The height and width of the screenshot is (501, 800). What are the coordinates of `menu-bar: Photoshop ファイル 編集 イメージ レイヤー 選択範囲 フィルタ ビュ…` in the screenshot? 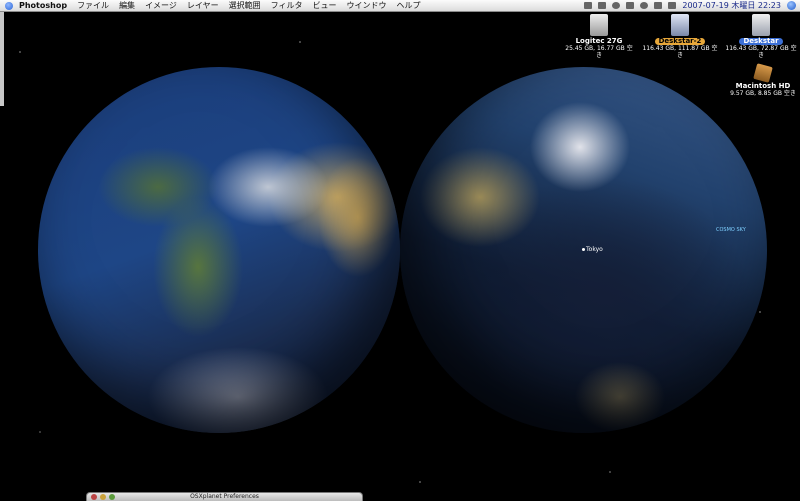 It's located at (400, 6).